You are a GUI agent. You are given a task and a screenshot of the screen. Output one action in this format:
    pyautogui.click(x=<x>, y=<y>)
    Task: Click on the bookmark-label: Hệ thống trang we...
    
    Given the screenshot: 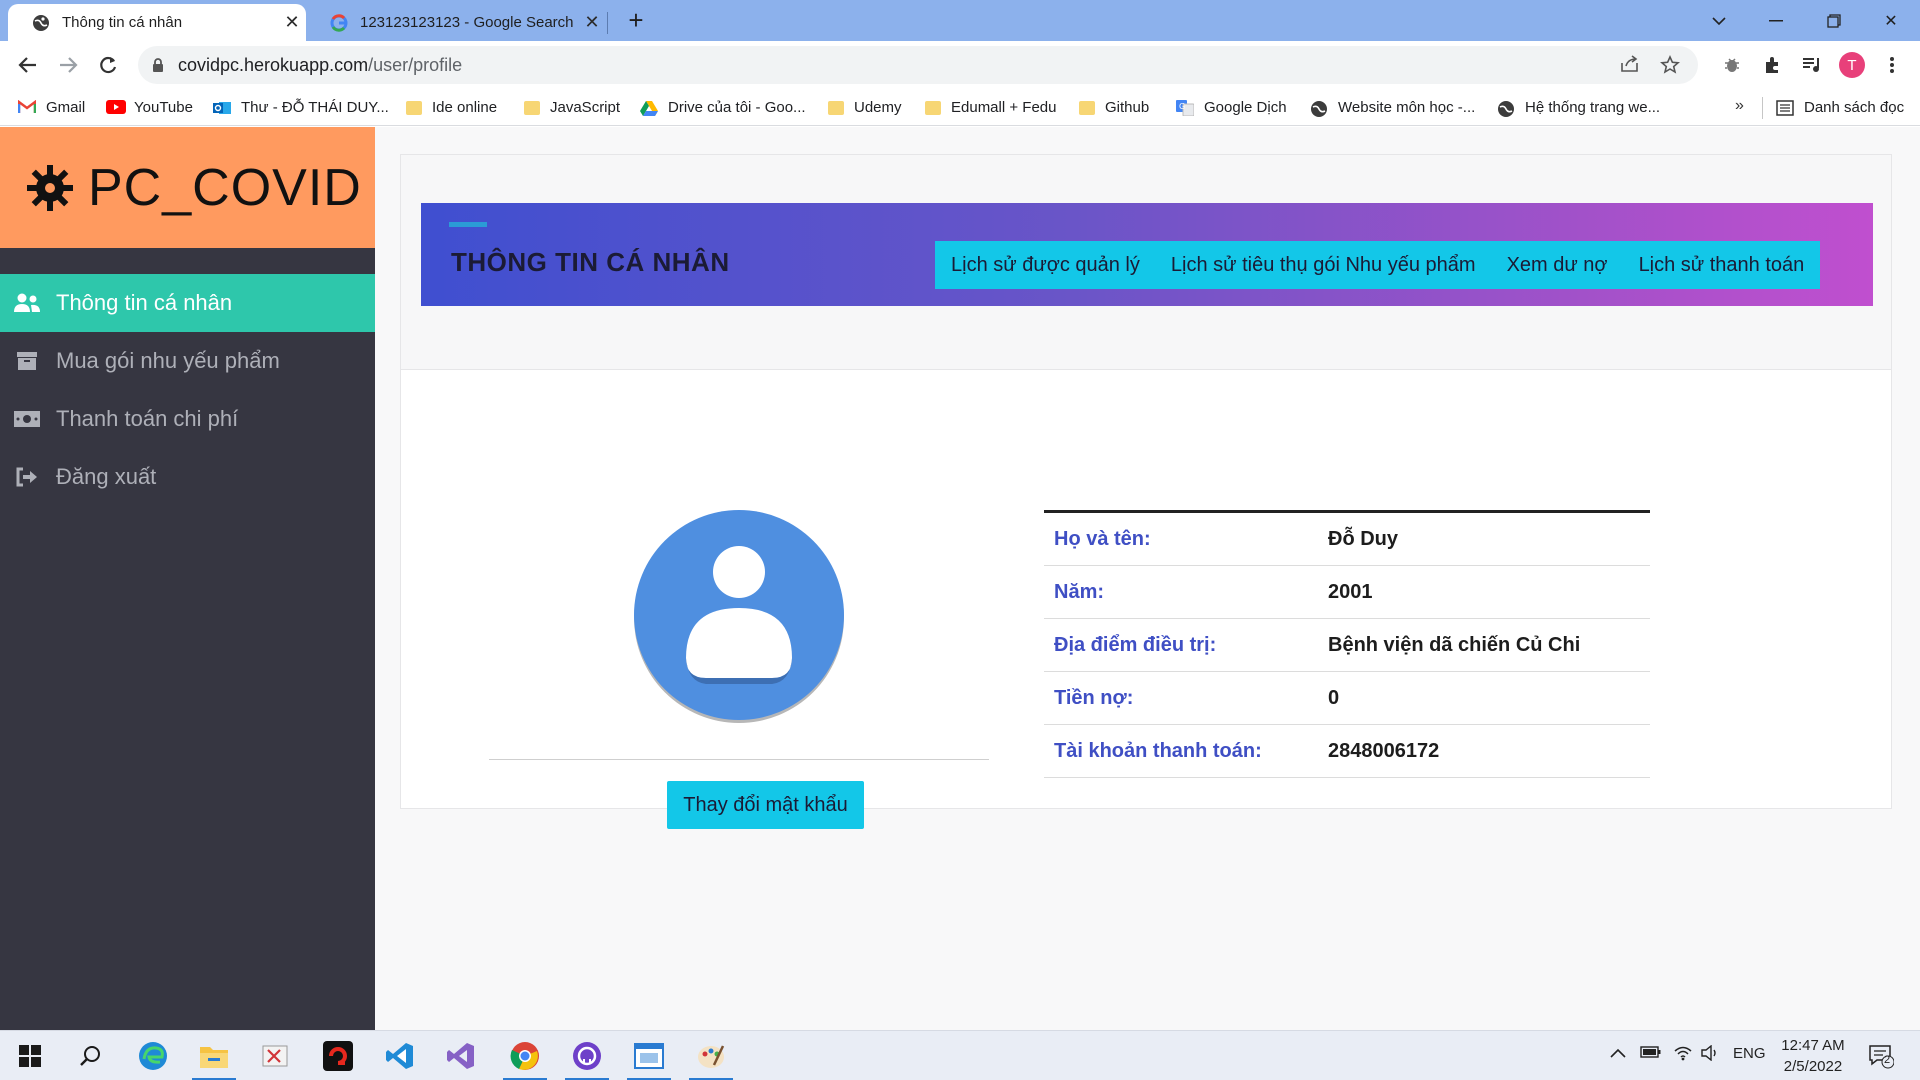 What is the action you would take?
    pyautogui.click(x=1593, y=107)
    